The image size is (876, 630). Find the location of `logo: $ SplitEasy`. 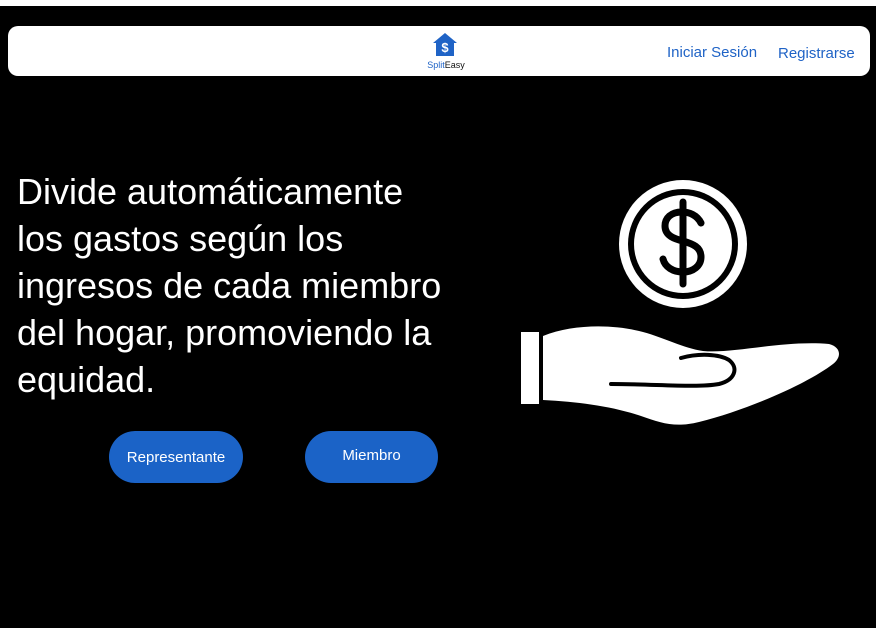

logo: $ SplitEasy is located at coordinates (444, 52).